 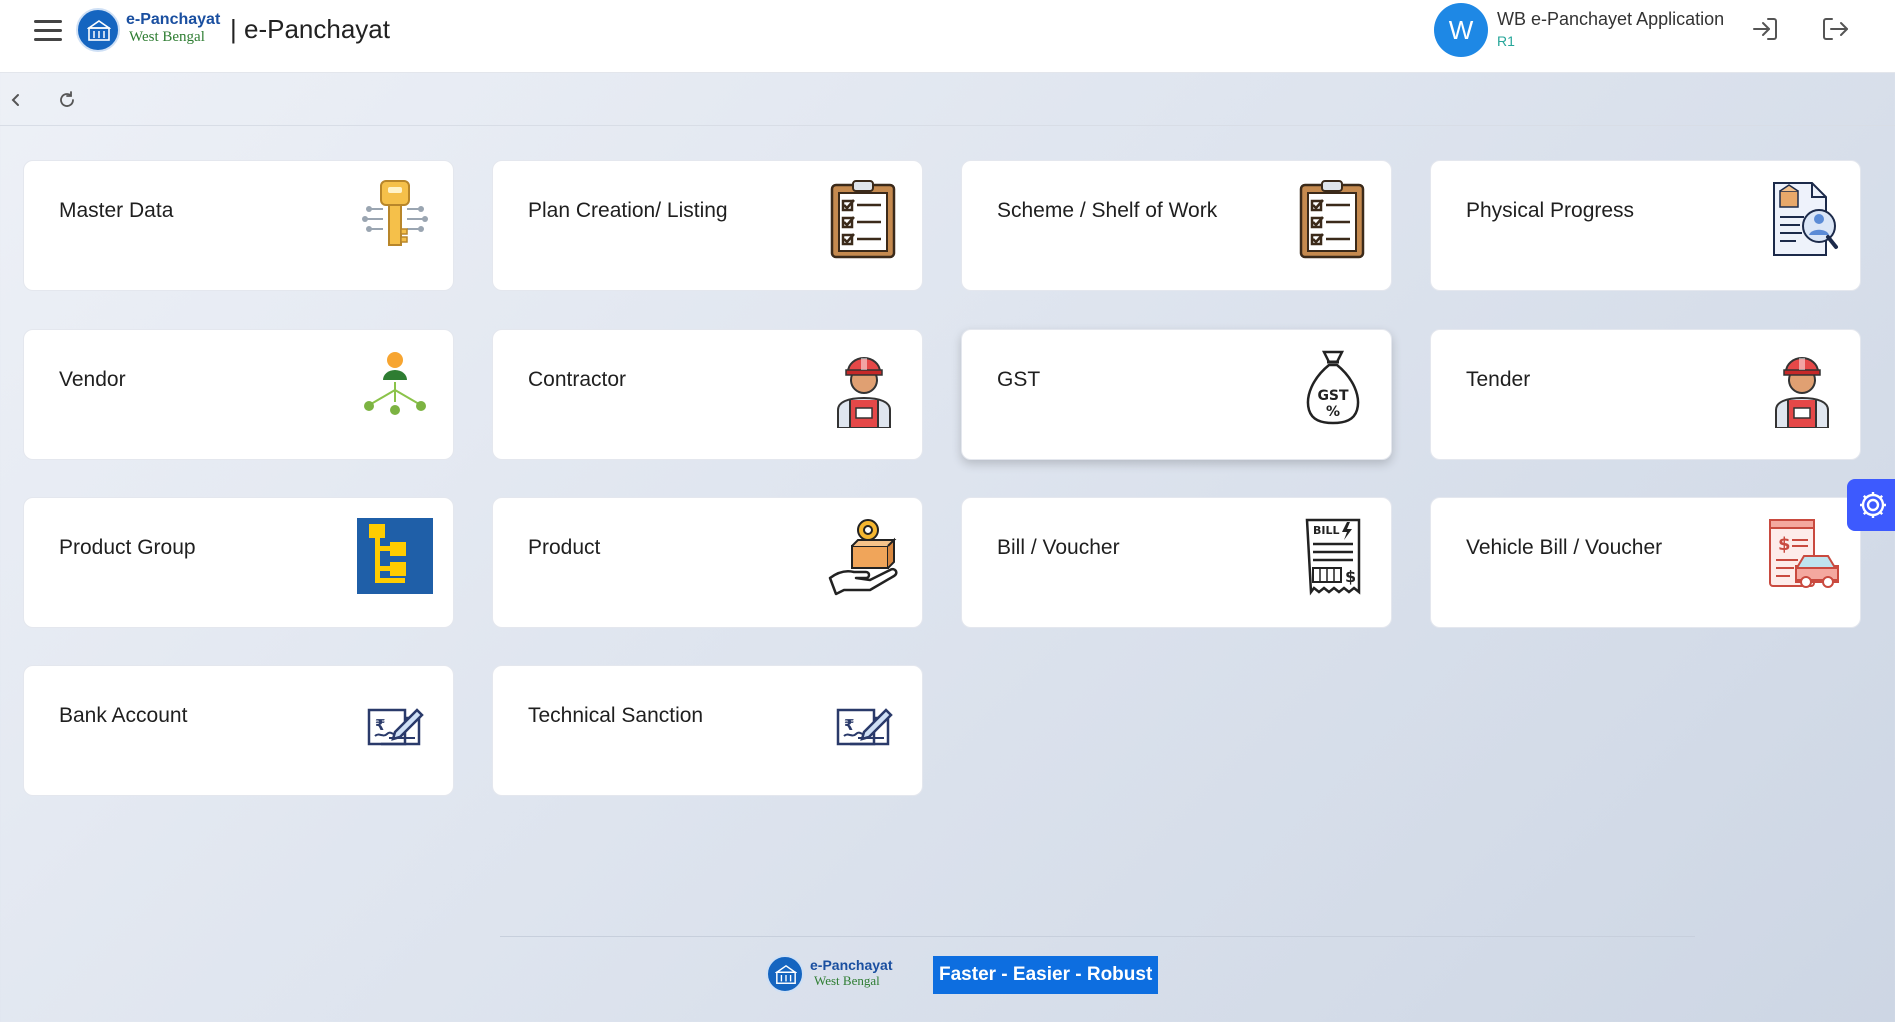 I want to click on product-group-tree-icon, so click(x=395, y=556).